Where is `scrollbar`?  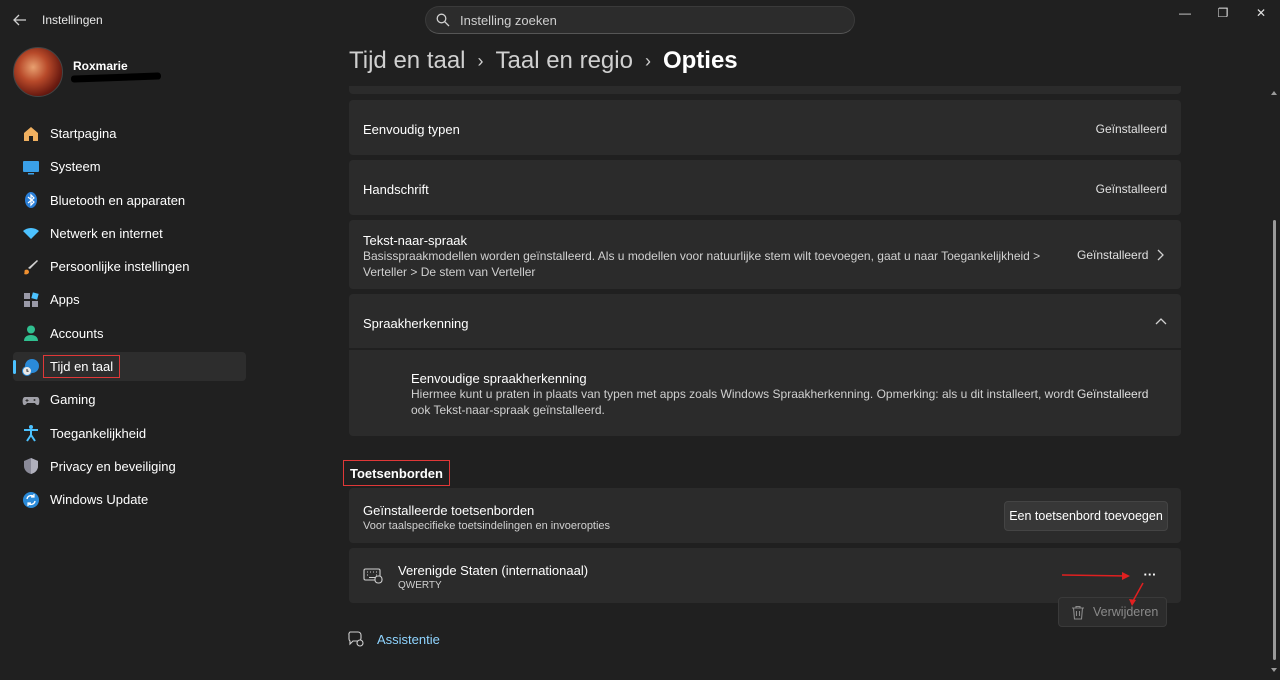 scrollbar is located at coordinates (1274, 382).